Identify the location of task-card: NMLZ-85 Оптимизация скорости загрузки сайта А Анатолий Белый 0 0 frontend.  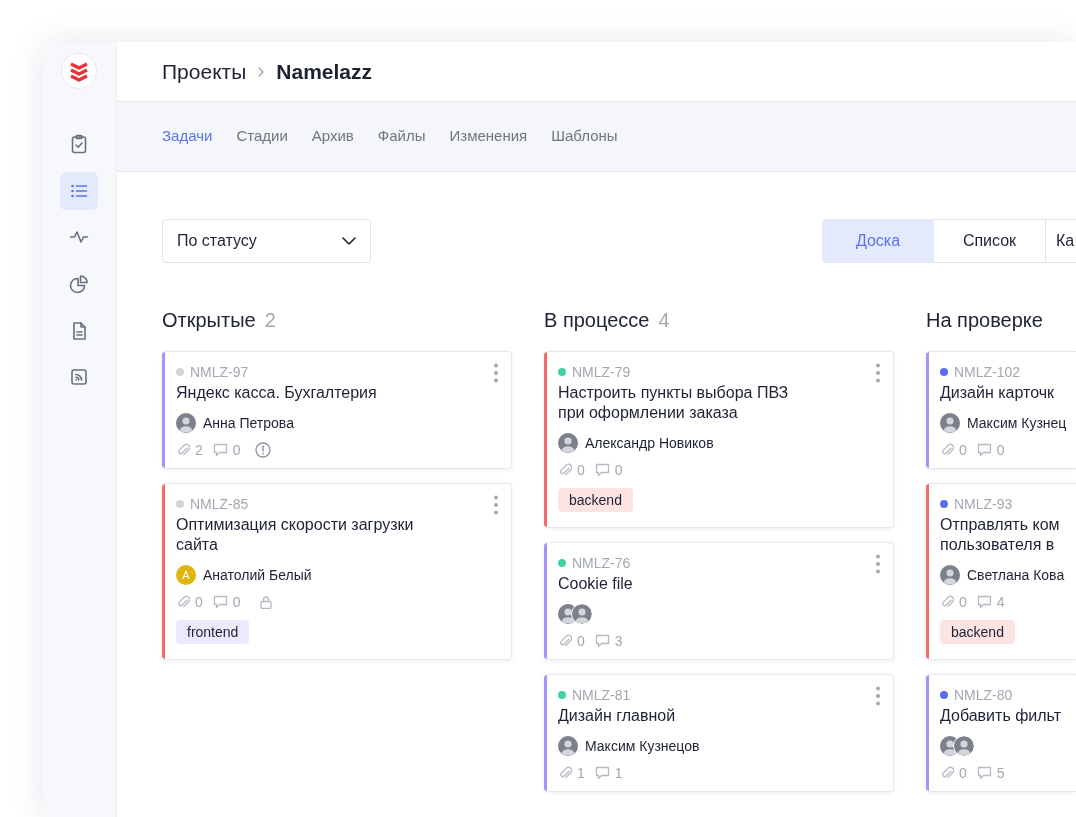
(337, 571).